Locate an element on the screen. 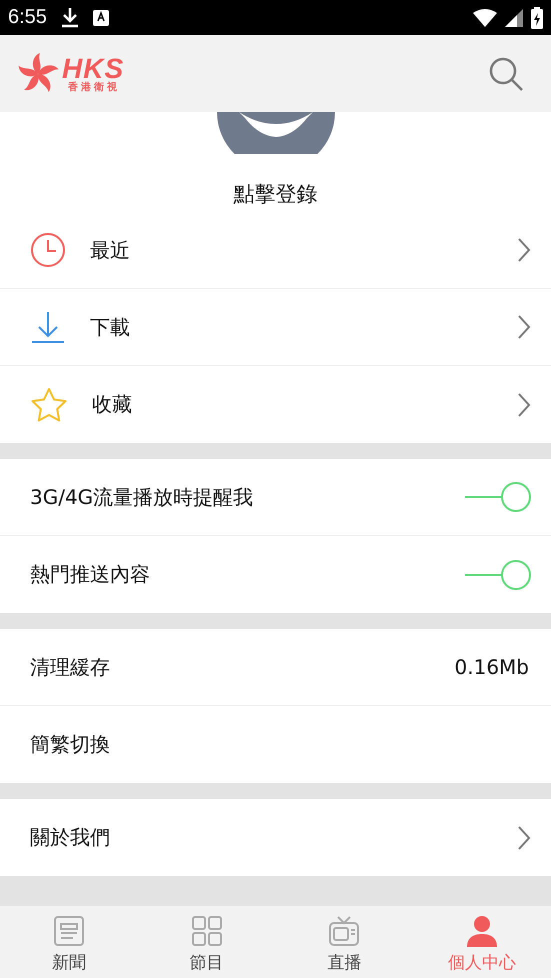 Image resolution: width=551 pixels, height=978 pixels. battery-icon is located at coordinates (537, 17).